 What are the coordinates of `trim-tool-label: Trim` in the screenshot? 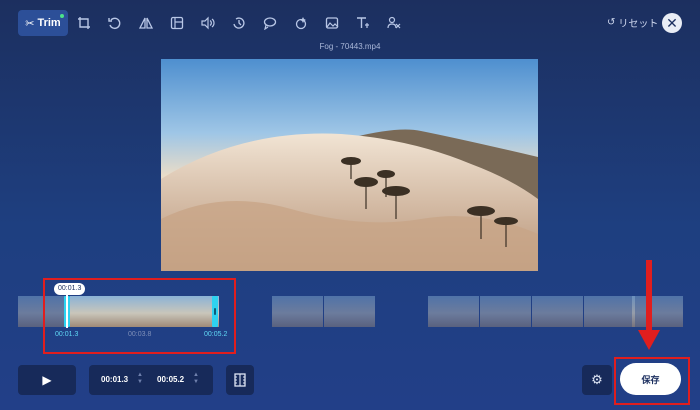 It's located at (49, 23).